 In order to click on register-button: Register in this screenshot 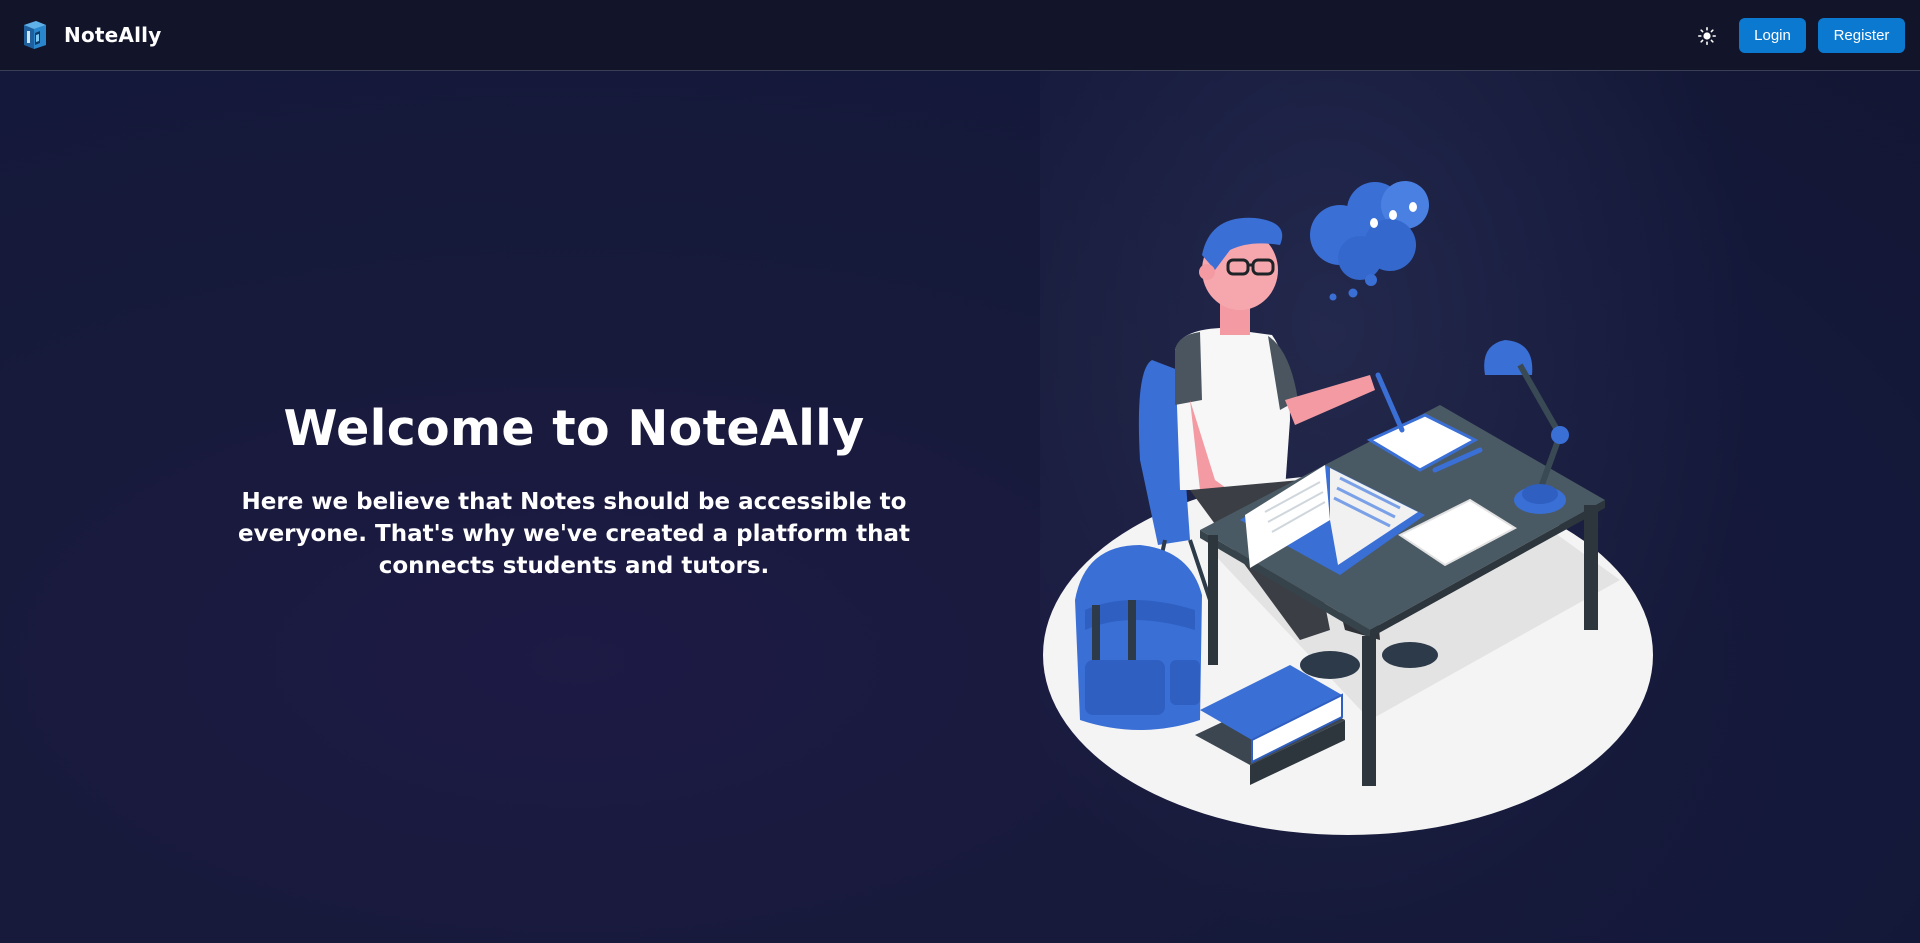, I will do `click(1861, 35)`.